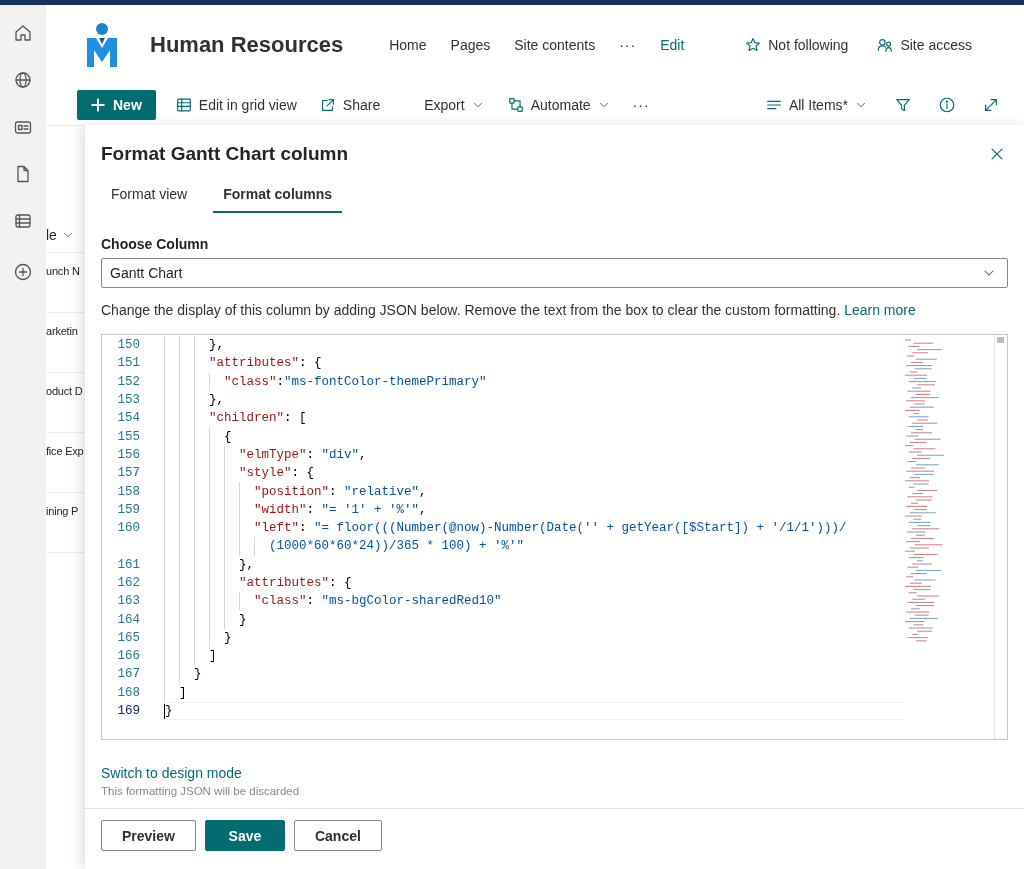 Image resolution: width=1024 pixels, height=869 pixels. What do you see at coordinates (796, 45) in the screenshot?
I see `follow-button: Not following` at bounding box center [796, 45].